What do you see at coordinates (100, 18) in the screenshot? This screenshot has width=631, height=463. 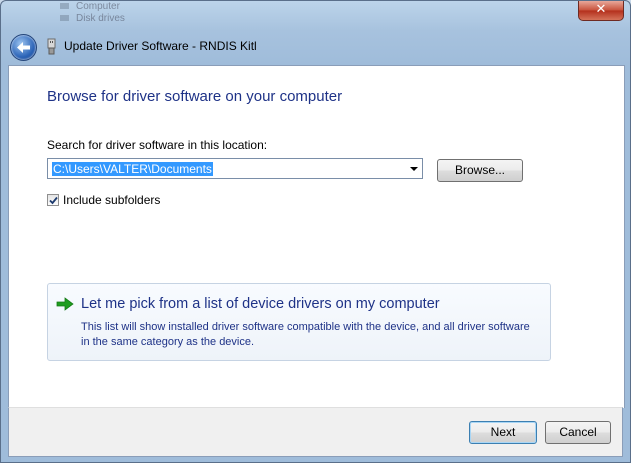 I see `background-item: Disk drives` at bounding box center [100, 18].